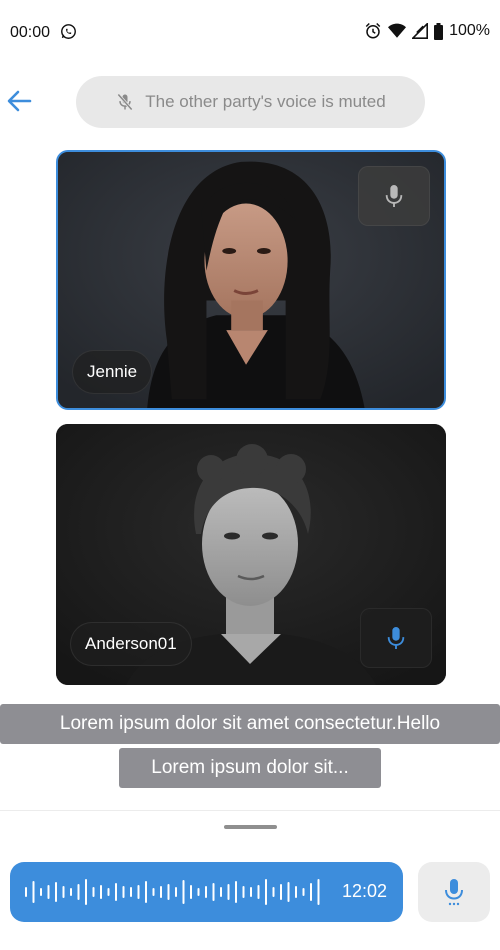 The height and width of the screenshot is (950, 500). What do you see at coordinates (112, 372) in the screenshot?
I see `participant-name: Jennie` at bounding box center [112, 372].